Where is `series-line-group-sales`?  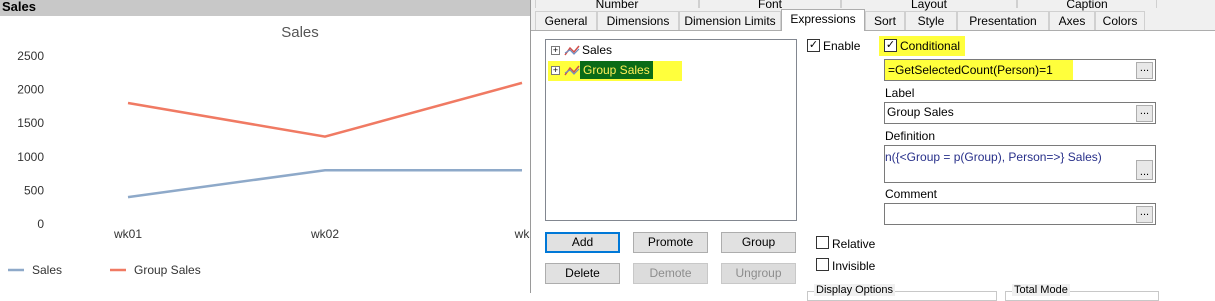 series-line-group-sales is located at coordinates (325, 109).